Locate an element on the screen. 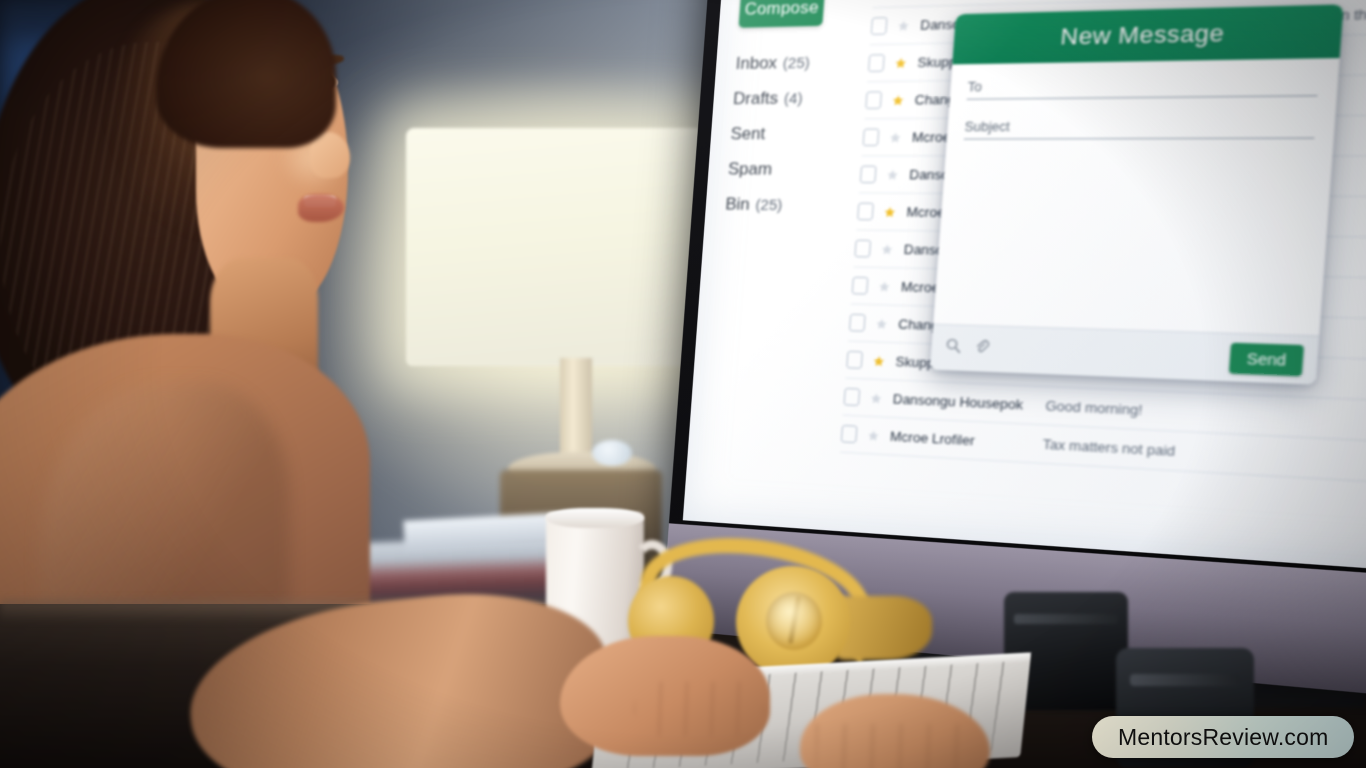 The width and height of the screenshot is (1366, 768). lamp-trinket is located at coordinates (612, 453).